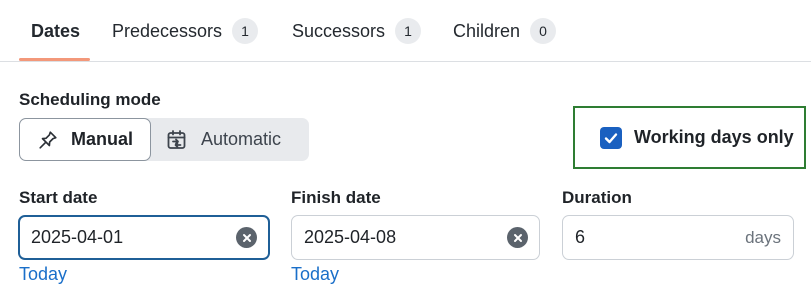  I want to click on checkmark-icon, so click(611, 137).